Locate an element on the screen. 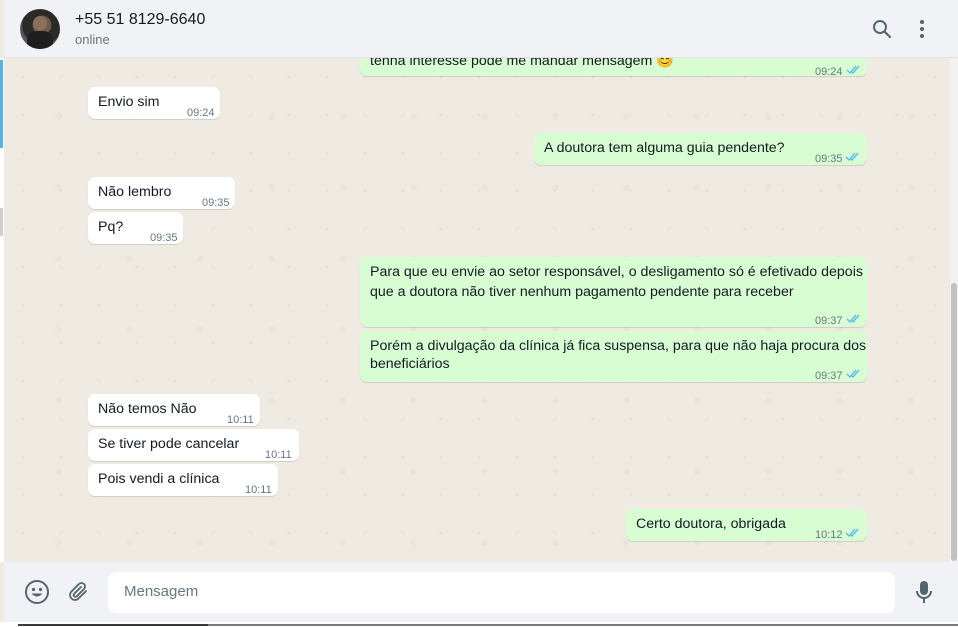  left-panel-divider is located at coordinates (1, 222).